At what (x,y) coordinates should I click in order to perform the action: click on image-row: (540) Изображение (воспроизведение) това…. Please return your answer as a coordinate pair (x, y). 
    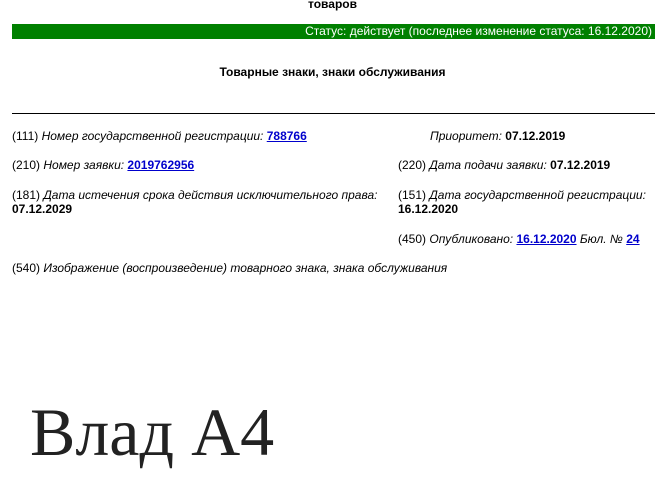
    Looking at the image, I should click on (229, 268).